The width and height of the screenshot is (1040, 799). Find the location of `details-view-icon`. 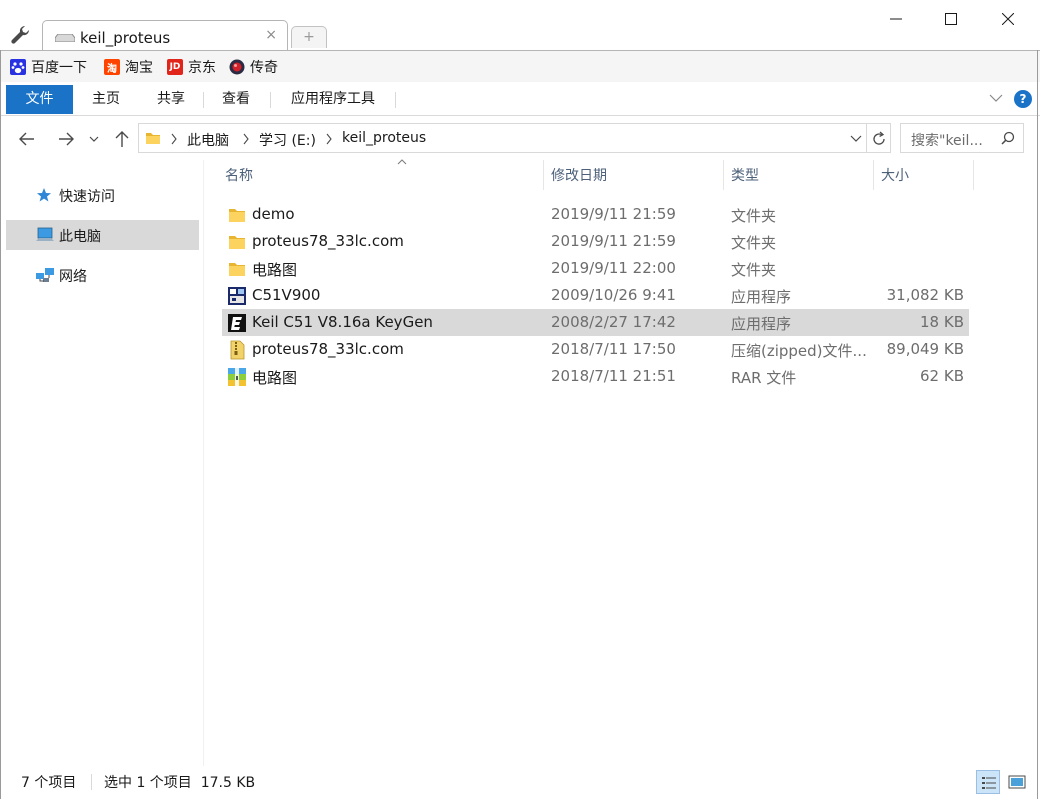

details-view-icon is located at coordinates (989, 783).